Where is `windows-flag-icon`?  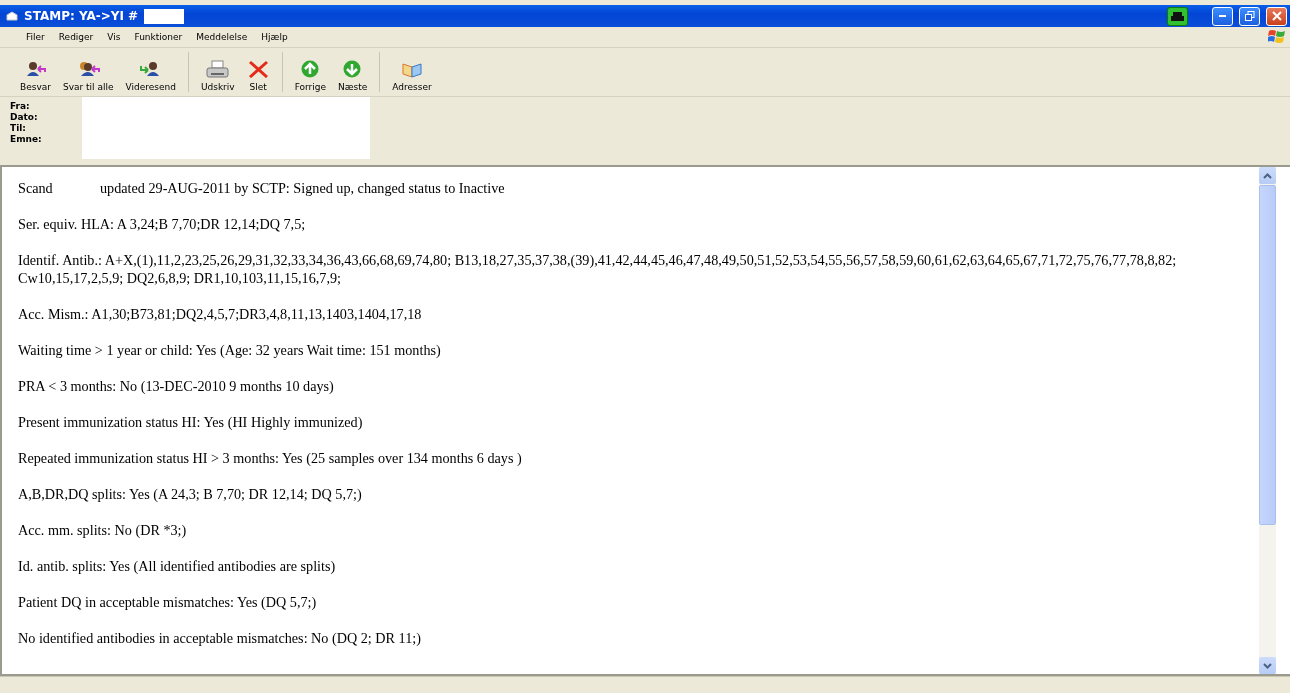 windows-flag-icon is located at coordinates (1277, 37).